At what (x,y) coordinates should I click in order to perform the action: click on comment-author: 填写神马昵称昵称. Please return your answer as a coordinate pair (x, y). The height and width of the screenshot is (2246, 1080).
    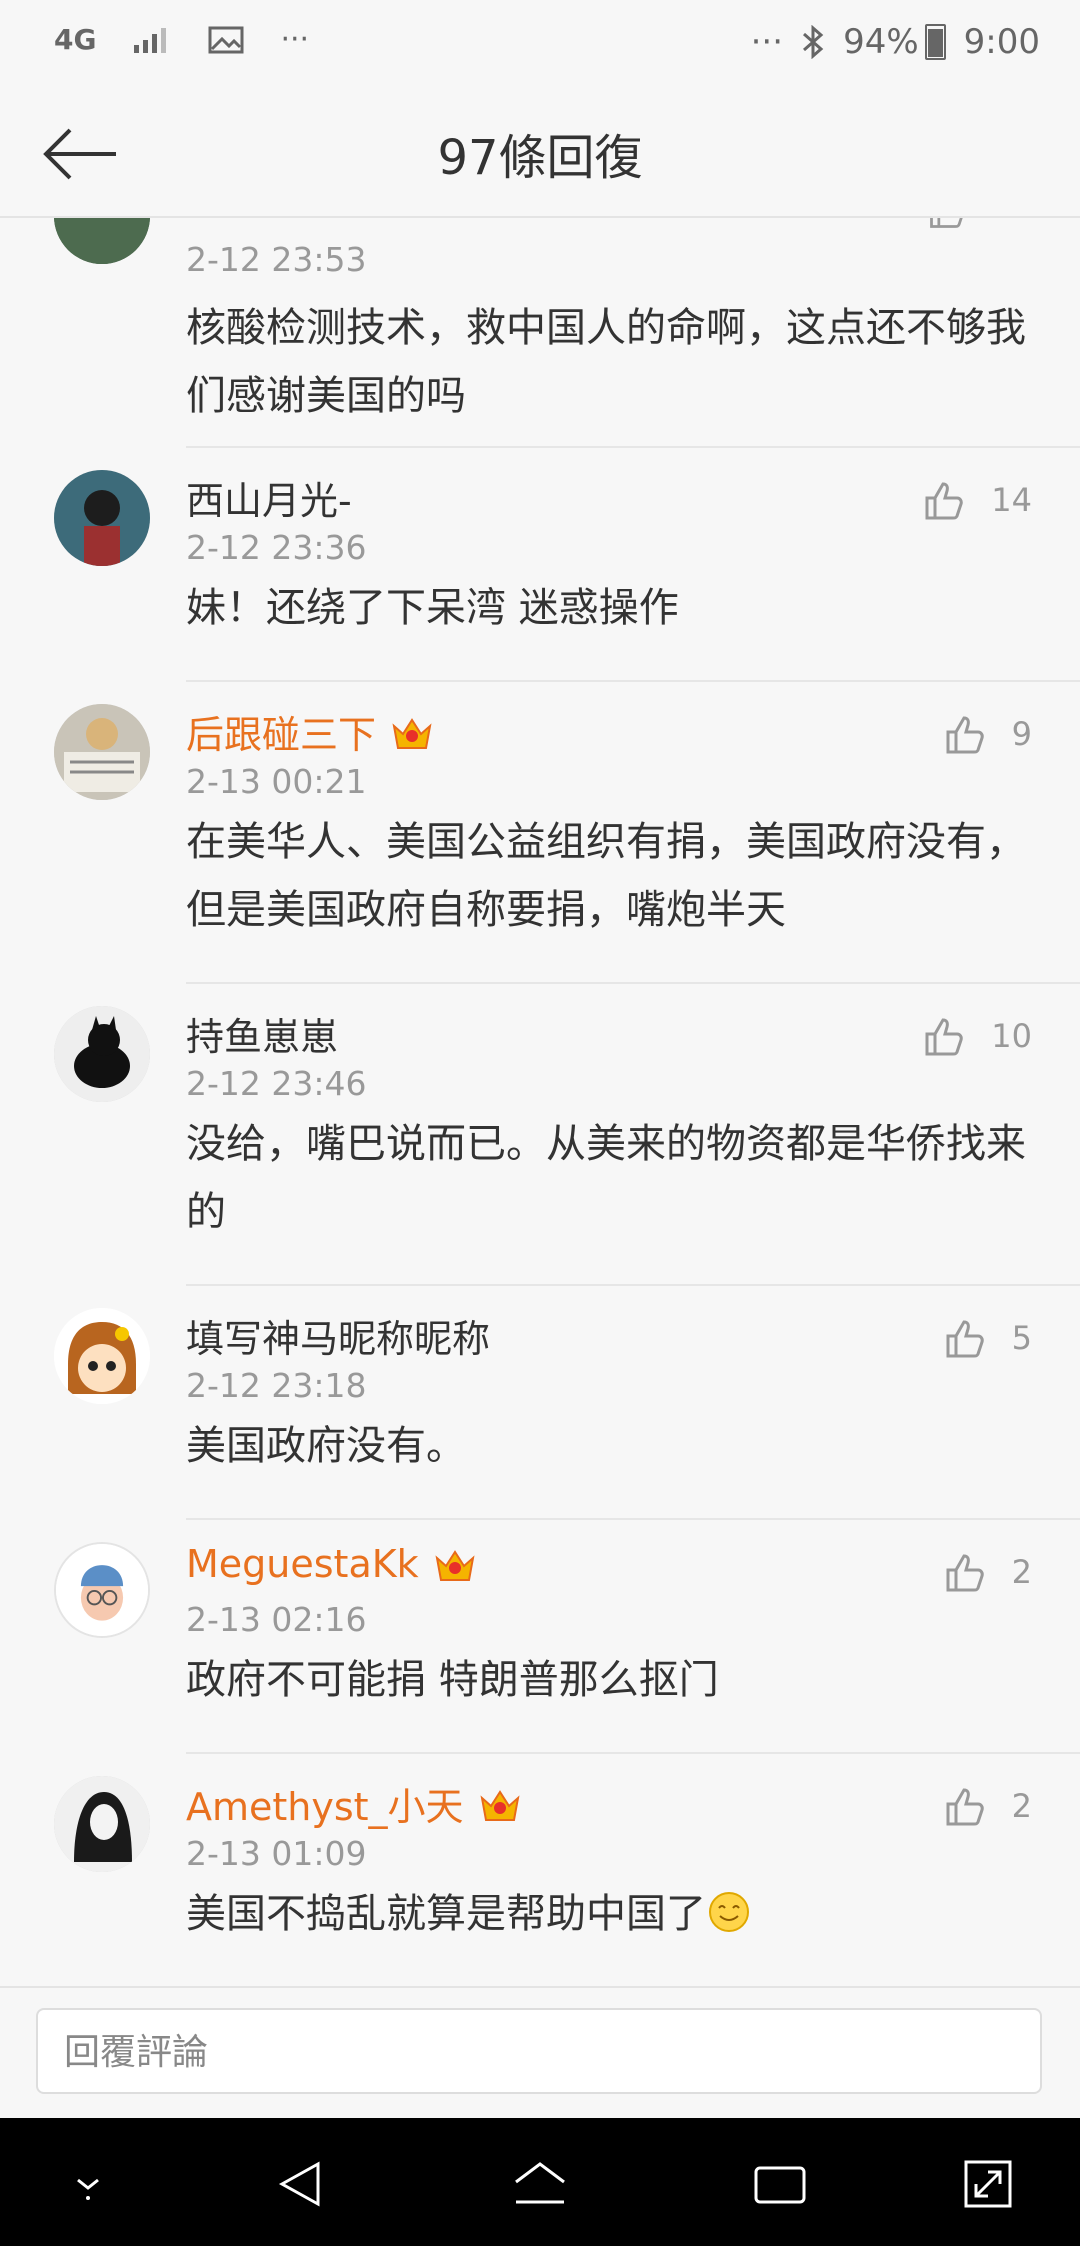
    Looking at the image, I should click on (338, 1335).